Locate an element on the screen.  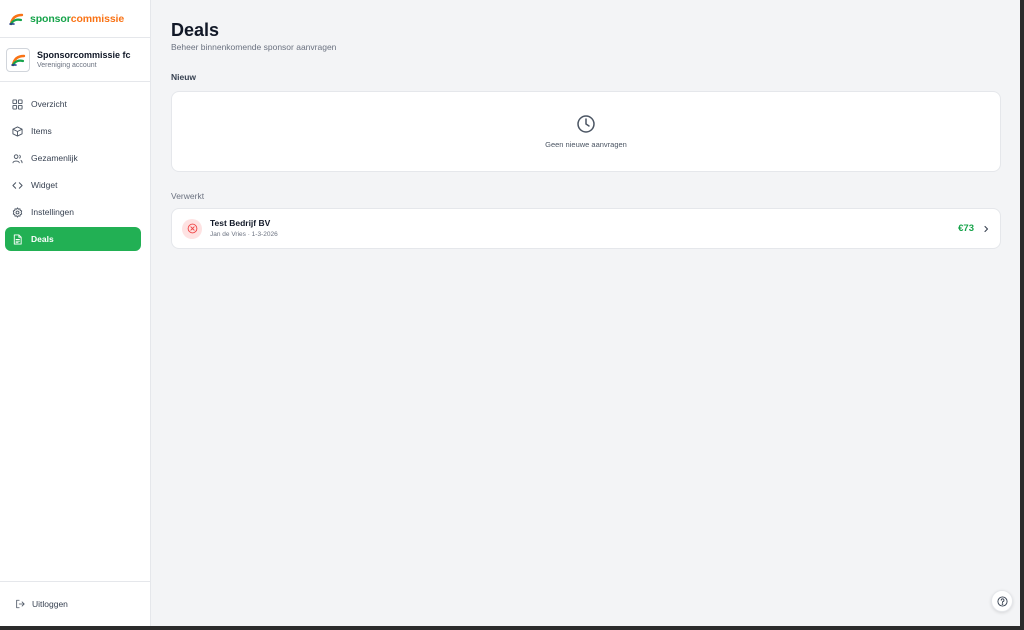
deal-chevron is located at coordinates (986, 229).